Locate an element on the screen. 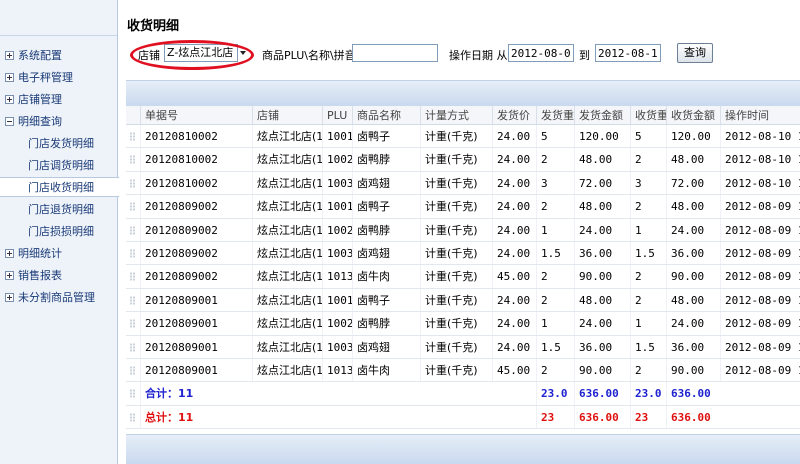 The width and height of the screenshot is (800, 464). sidebar-item-label: 电子秤管理 is located at coordinates (45, 77).